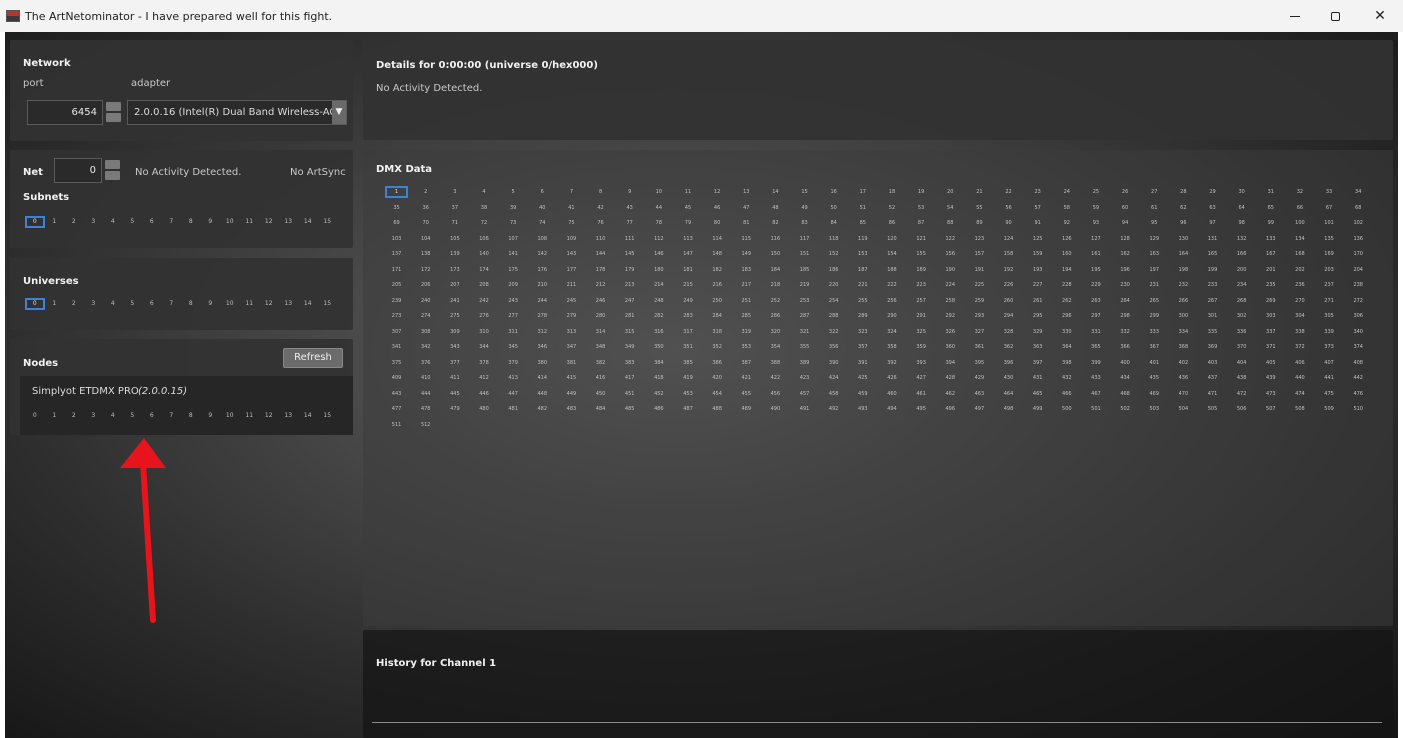 The image size is (1403, 738). I want to click on dmx-channel-371: 371, so click(1270, 347).